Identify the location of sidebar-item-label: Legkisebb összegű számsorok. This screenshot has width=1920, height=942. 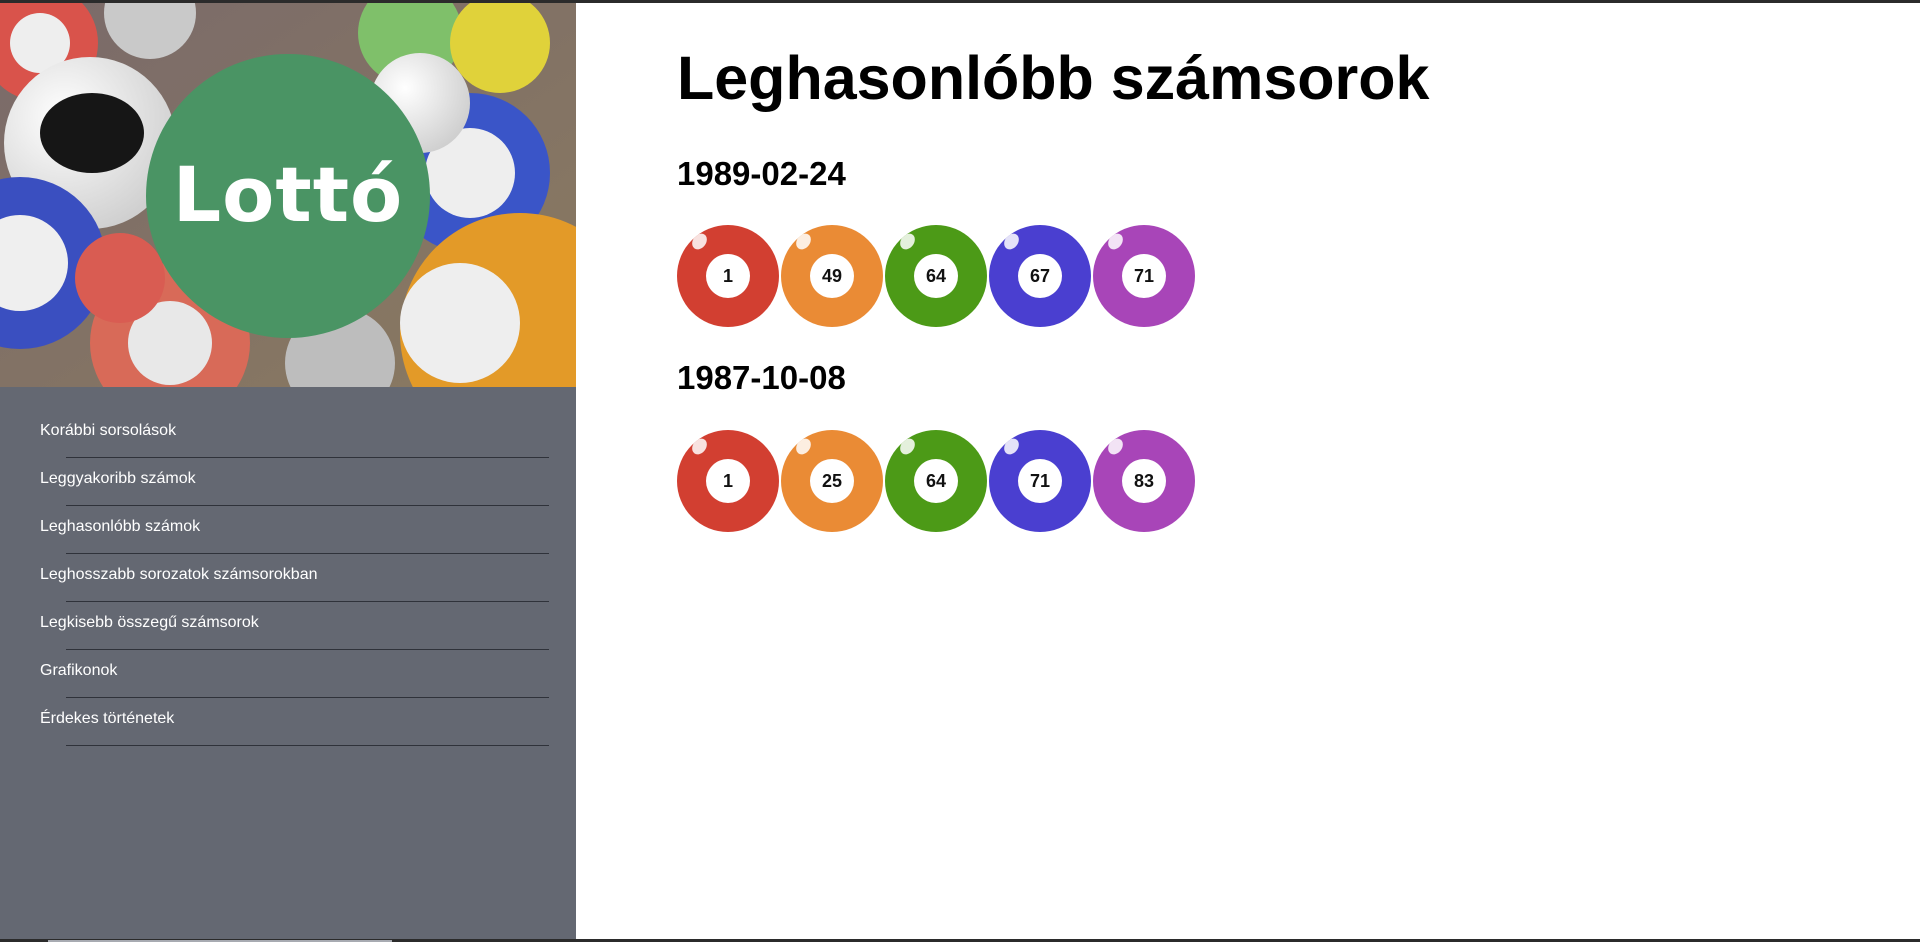
(149, 622).